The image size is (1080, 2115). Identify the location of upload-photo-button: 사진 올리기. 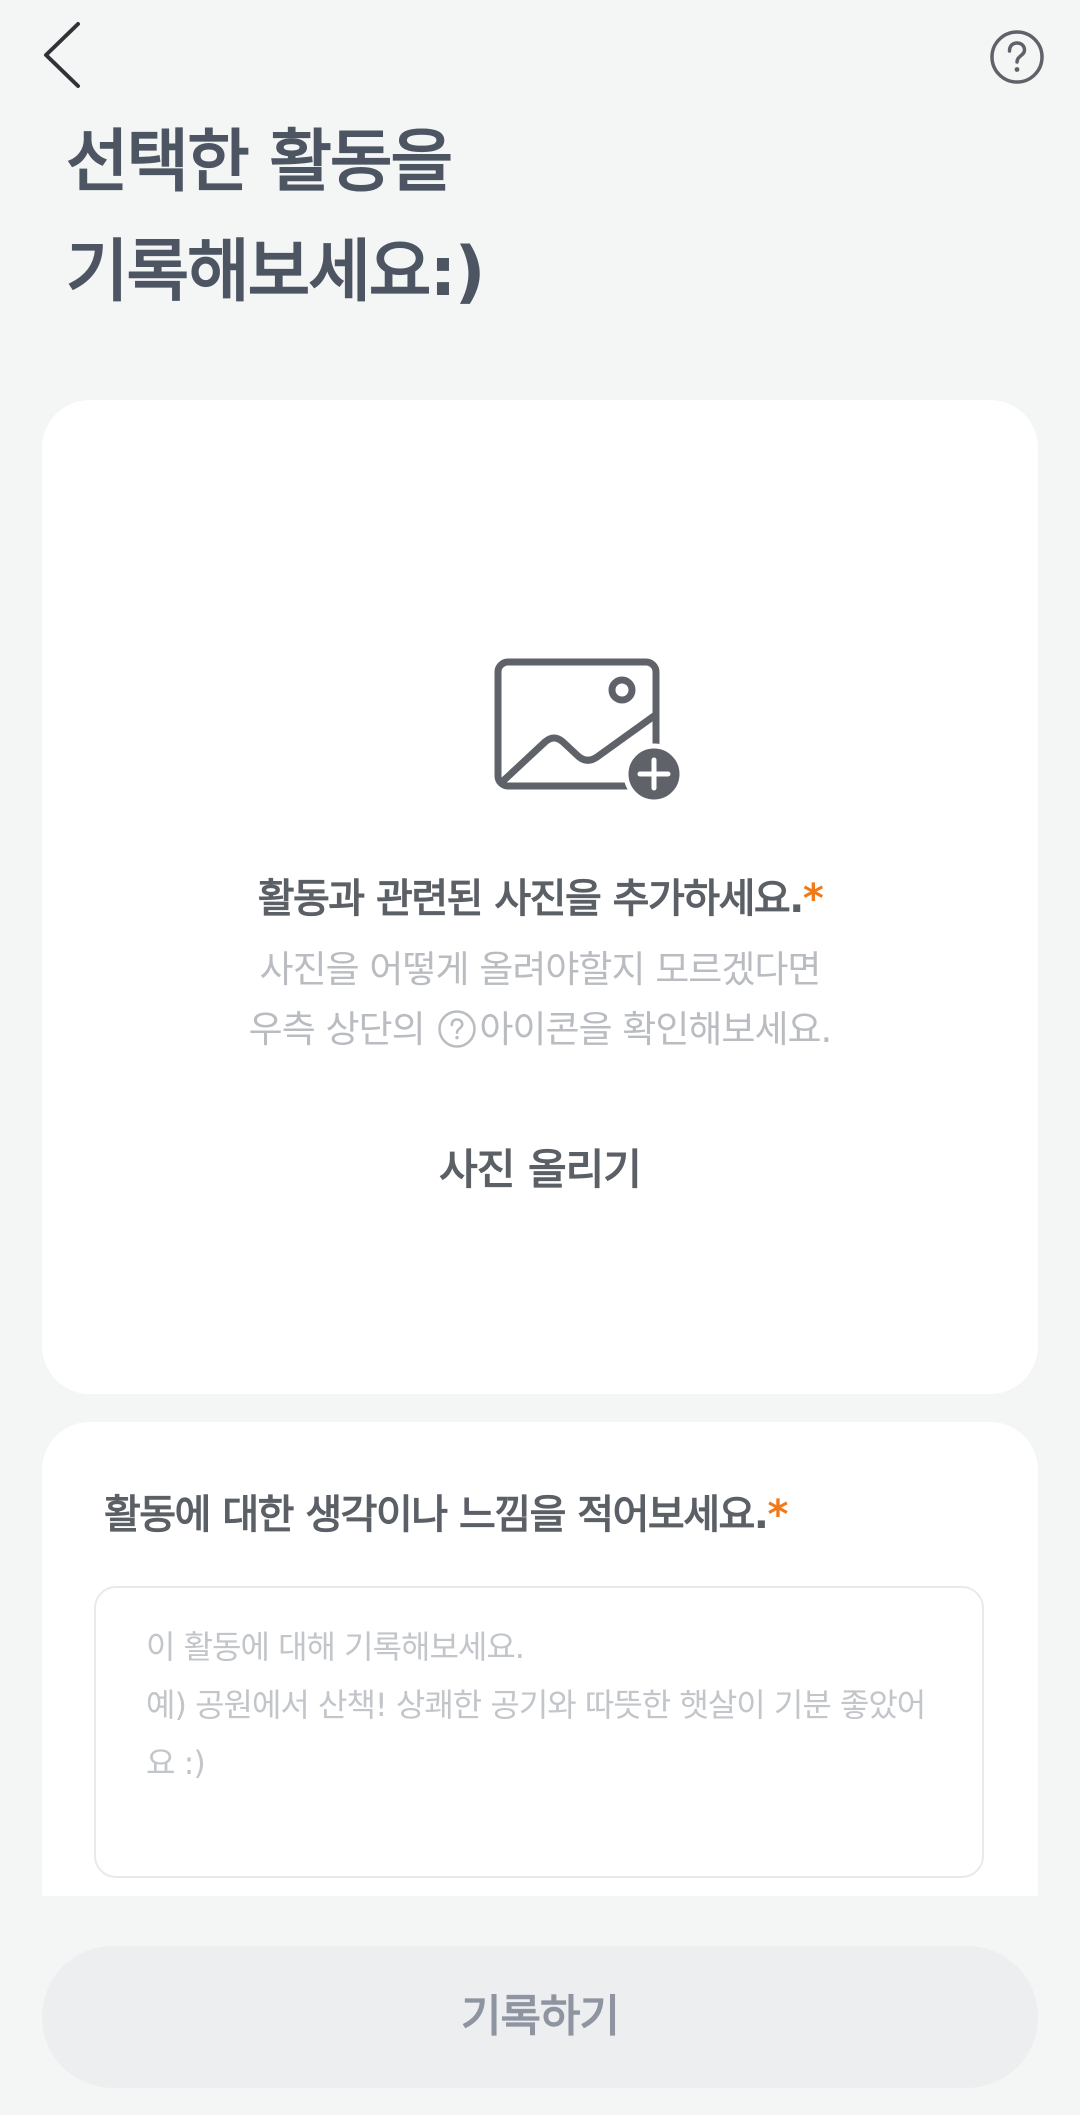
(540, 1170).